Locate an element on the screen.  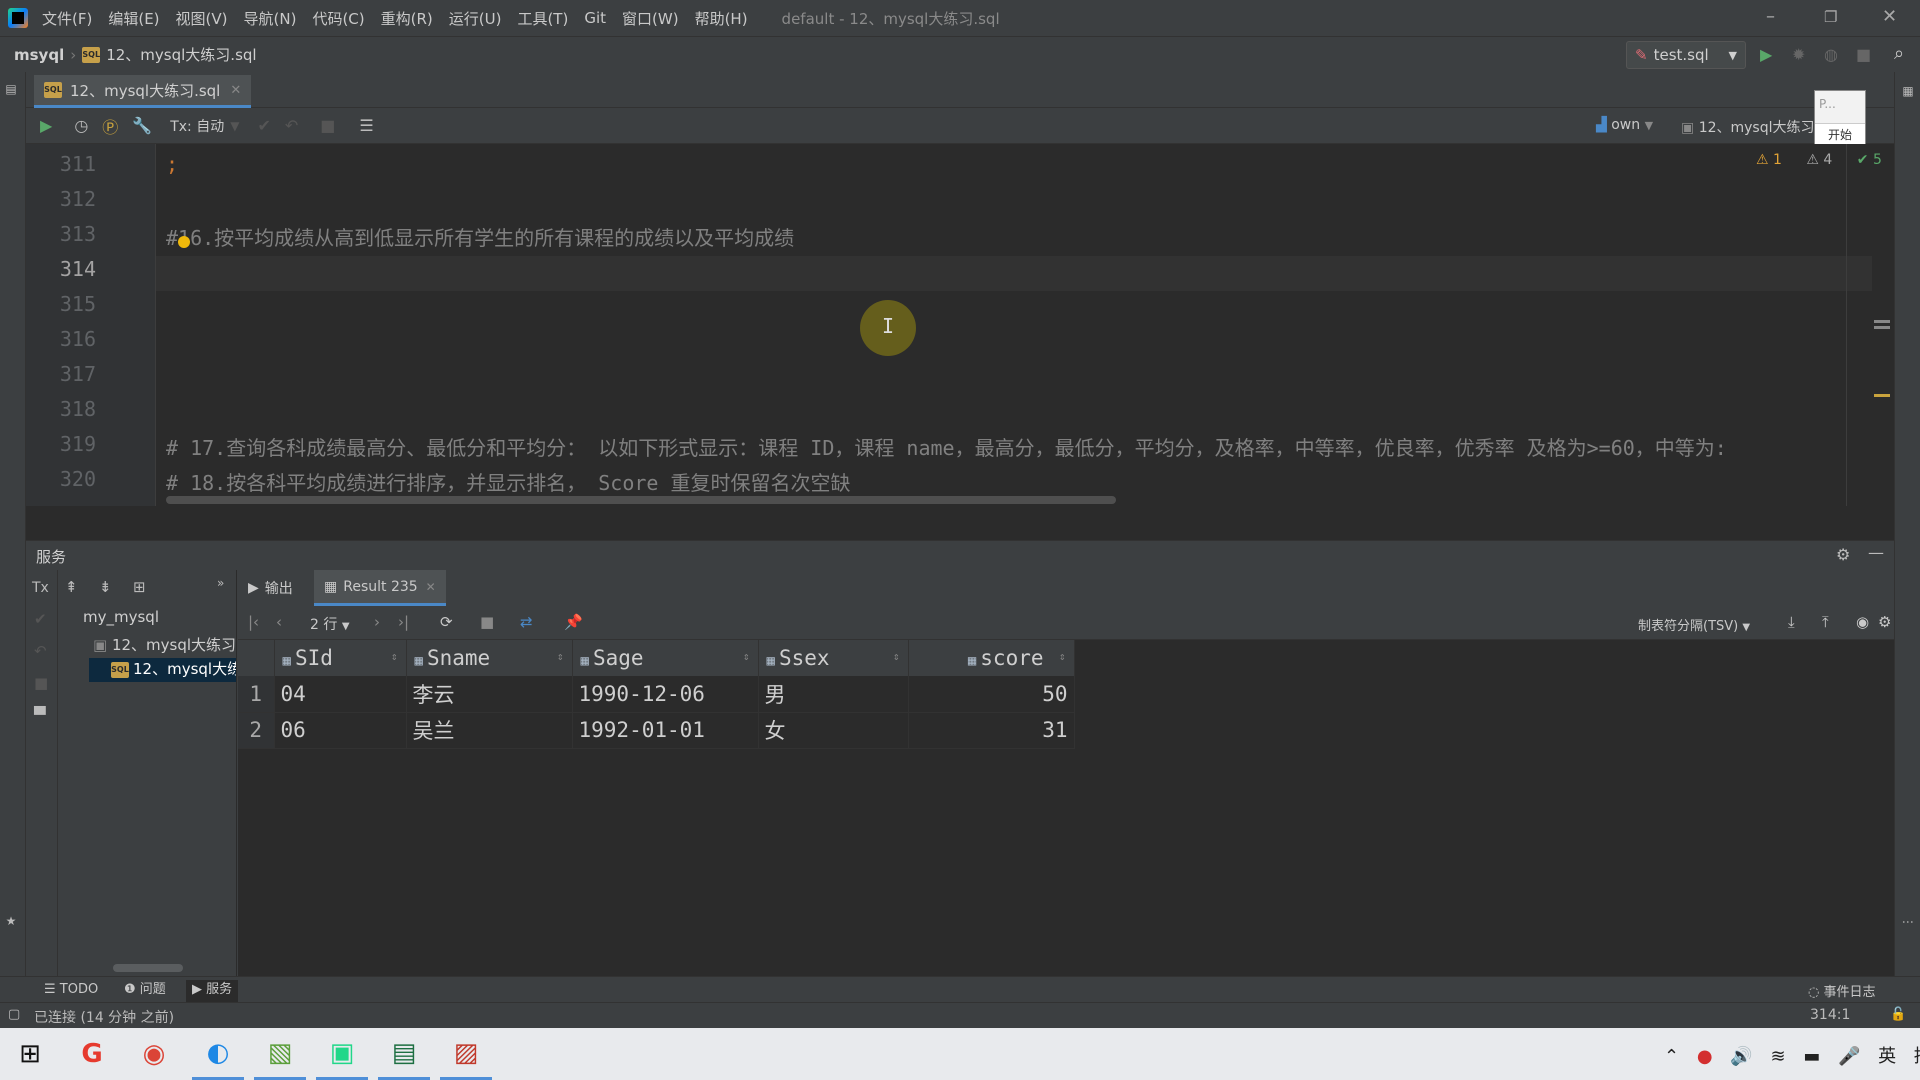
paint-icon: ▨ is located at coordinates (466, 1054).